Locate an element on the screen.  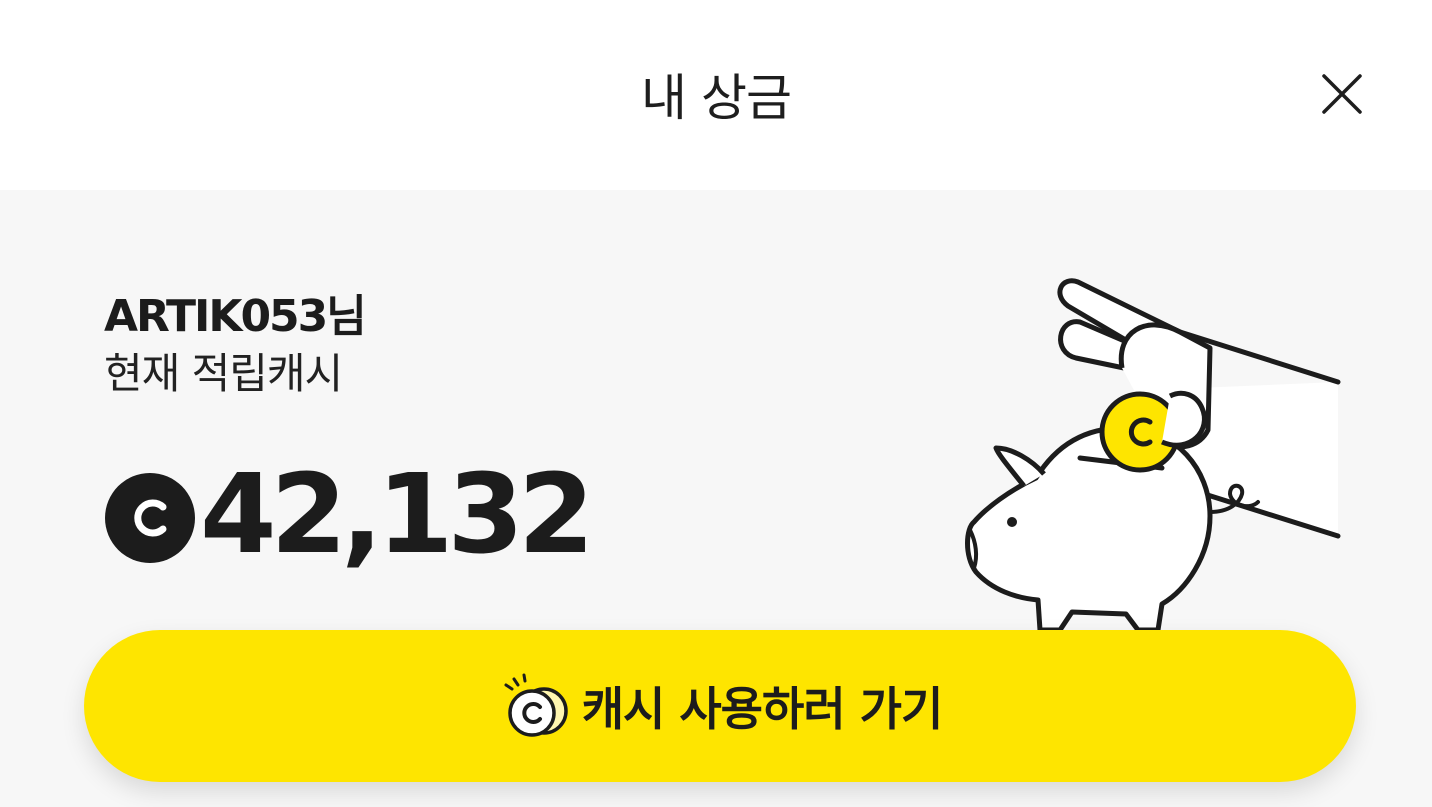
close-icon is located at coordinates (1342, 94).